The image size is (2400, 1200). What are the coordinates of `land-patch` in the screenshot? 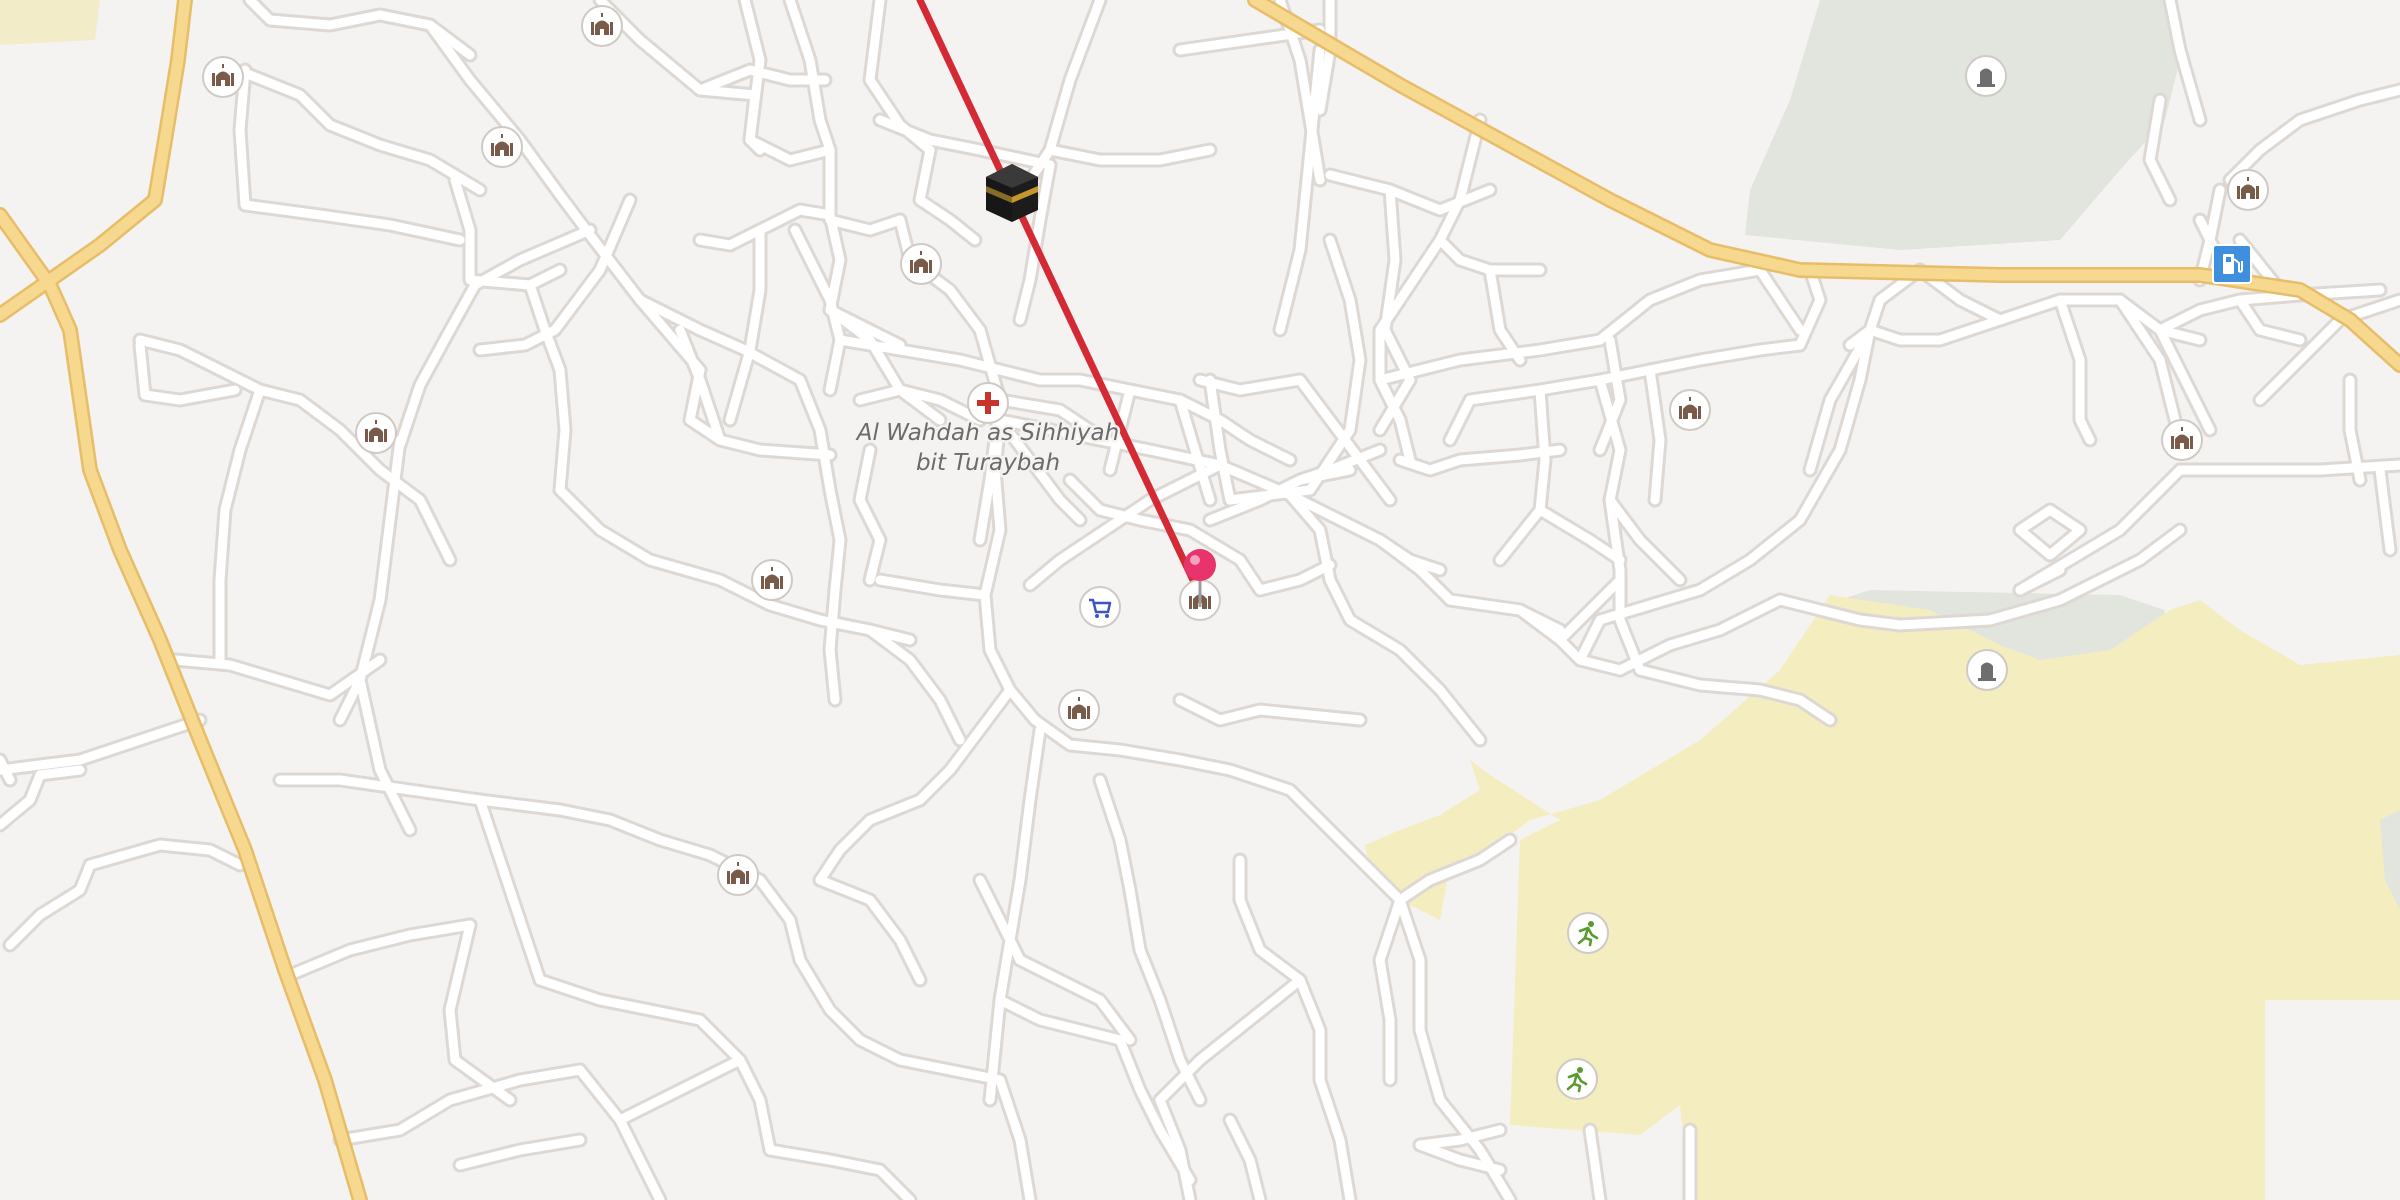 It's located at (50, 22).